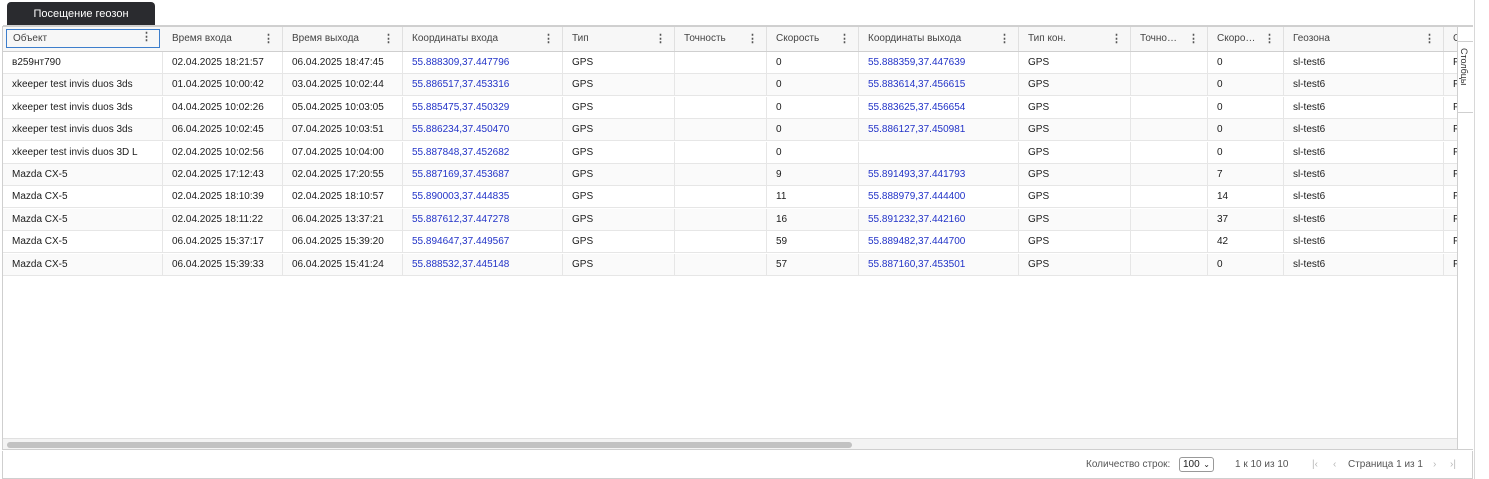  What do you see at coordinates (1465, 77) in the screenshot?
I see `columns-panel-button: Столбцы` at bounding box center [1465, 77].